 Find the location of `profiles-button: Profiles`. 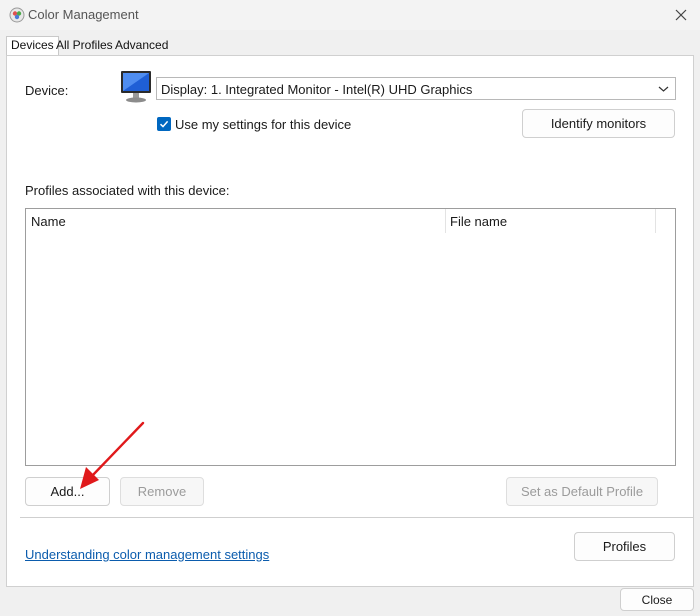

profiles-button: Profiles is located at coordinates (624, 546).